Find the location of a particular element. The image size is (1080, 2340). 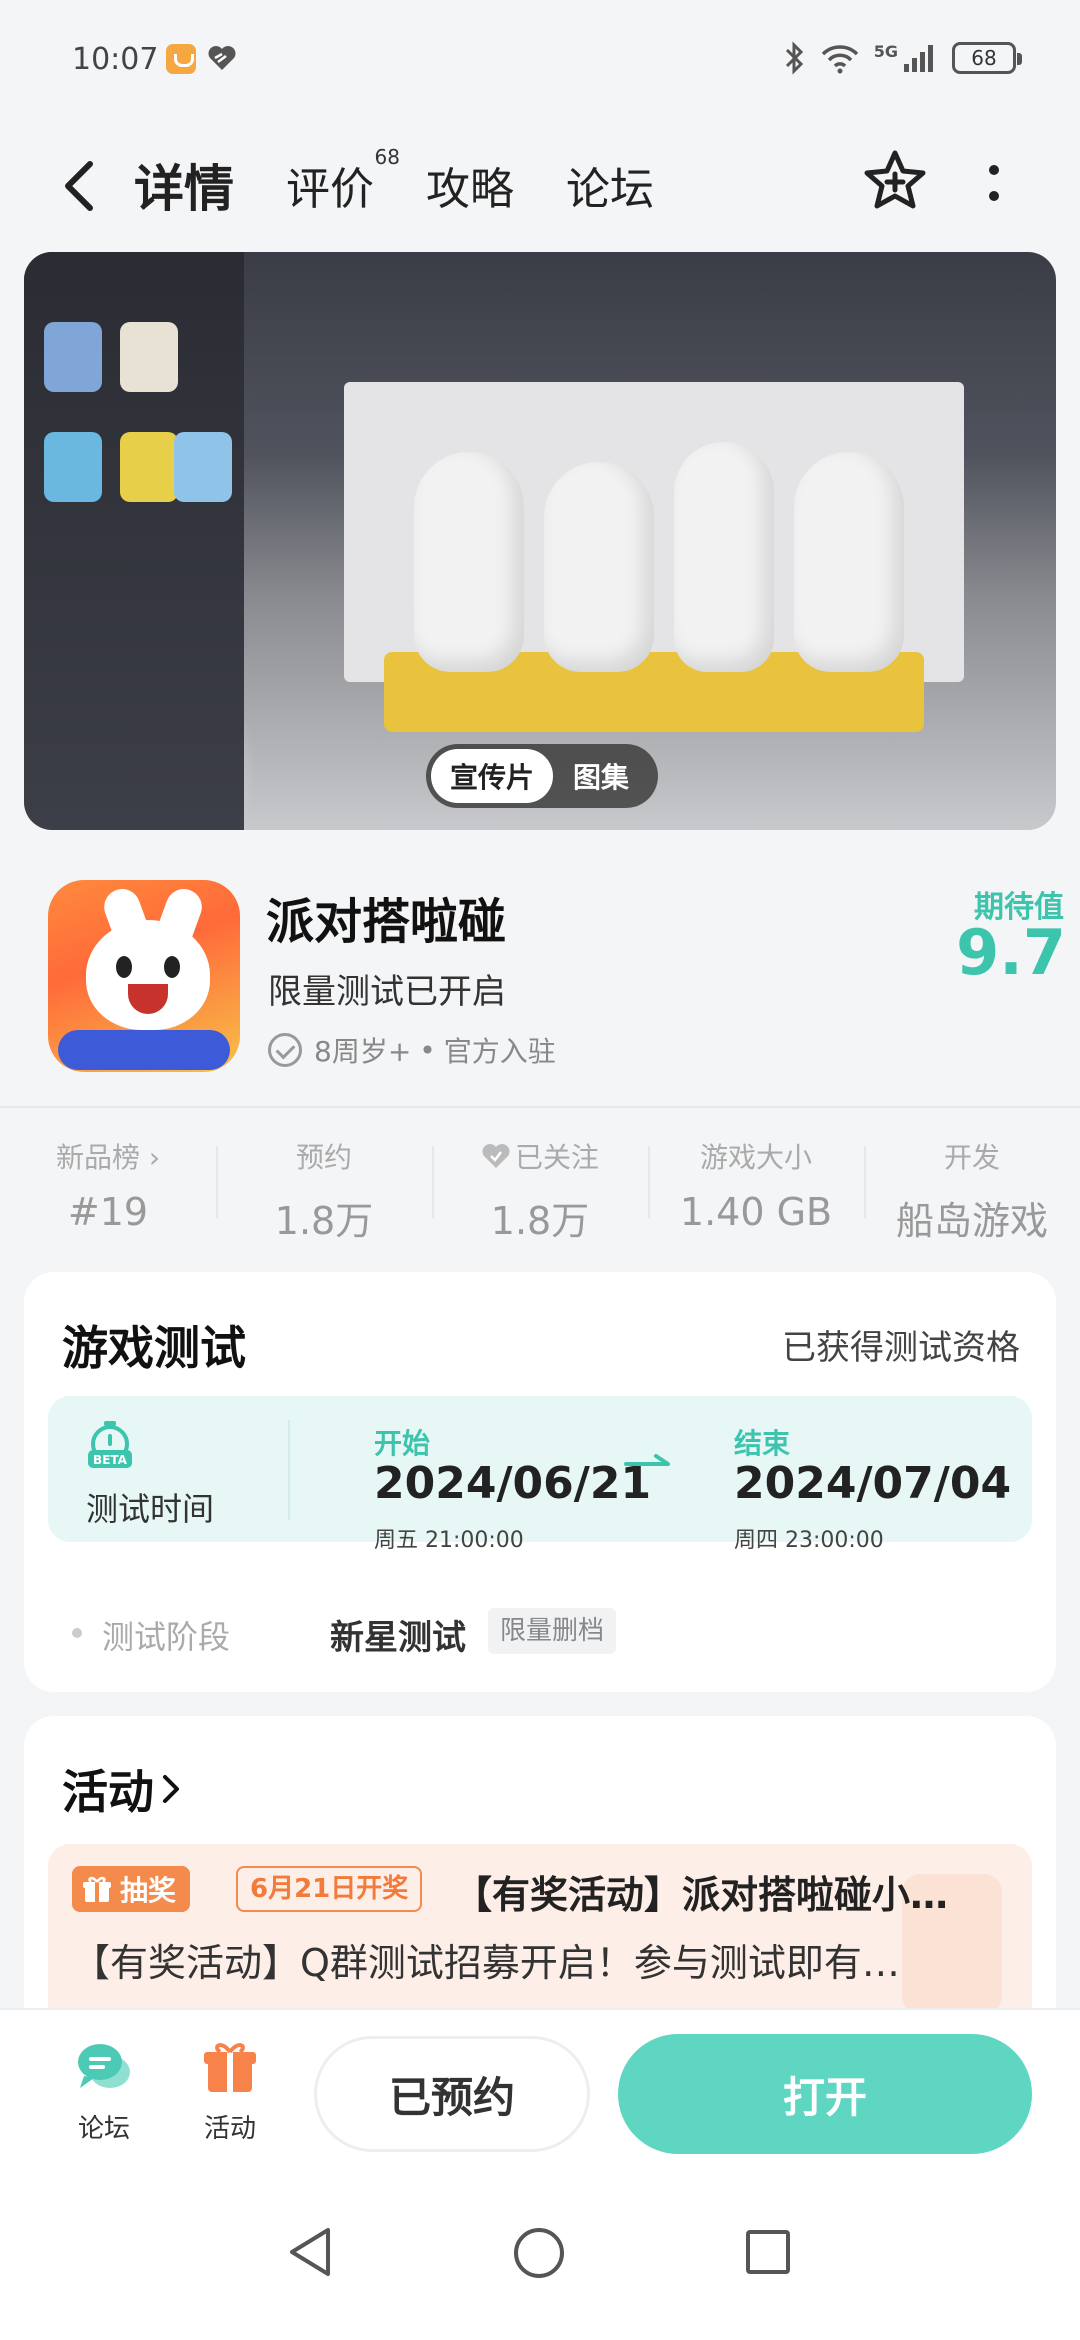

forum-chat-icon is located at coordinates (104, 2066).